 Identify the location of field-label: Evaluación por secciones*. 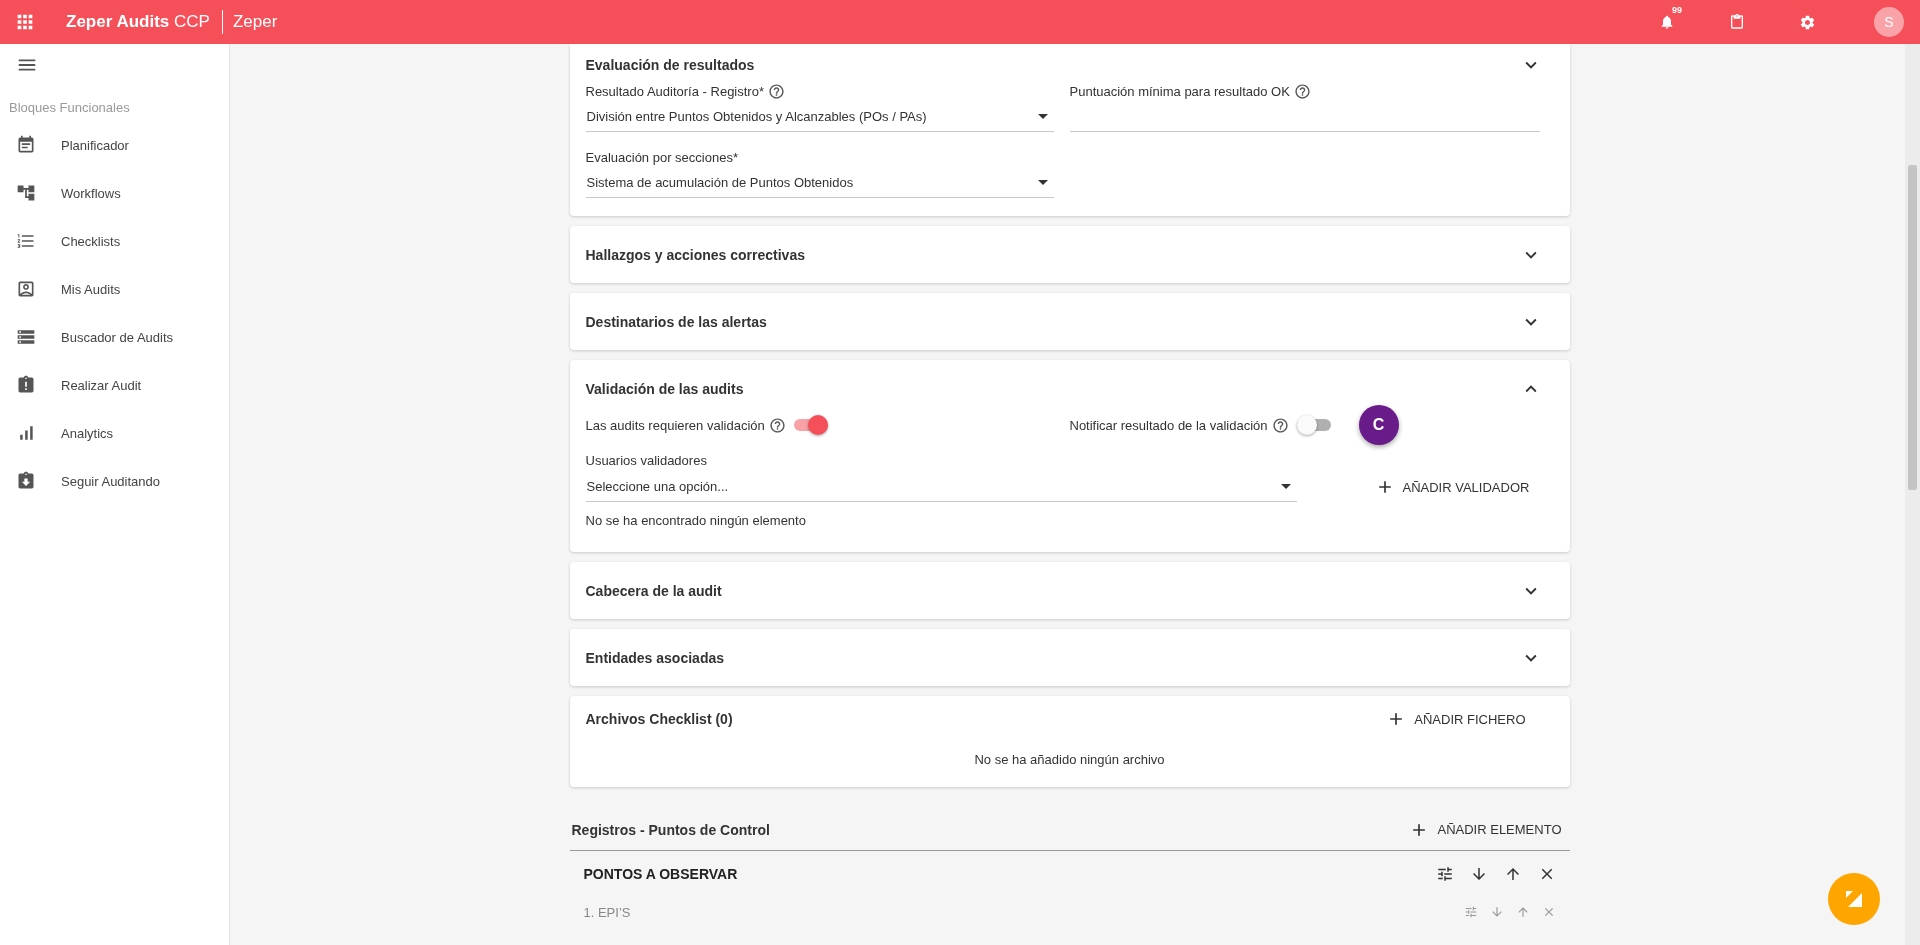
(661, 157).